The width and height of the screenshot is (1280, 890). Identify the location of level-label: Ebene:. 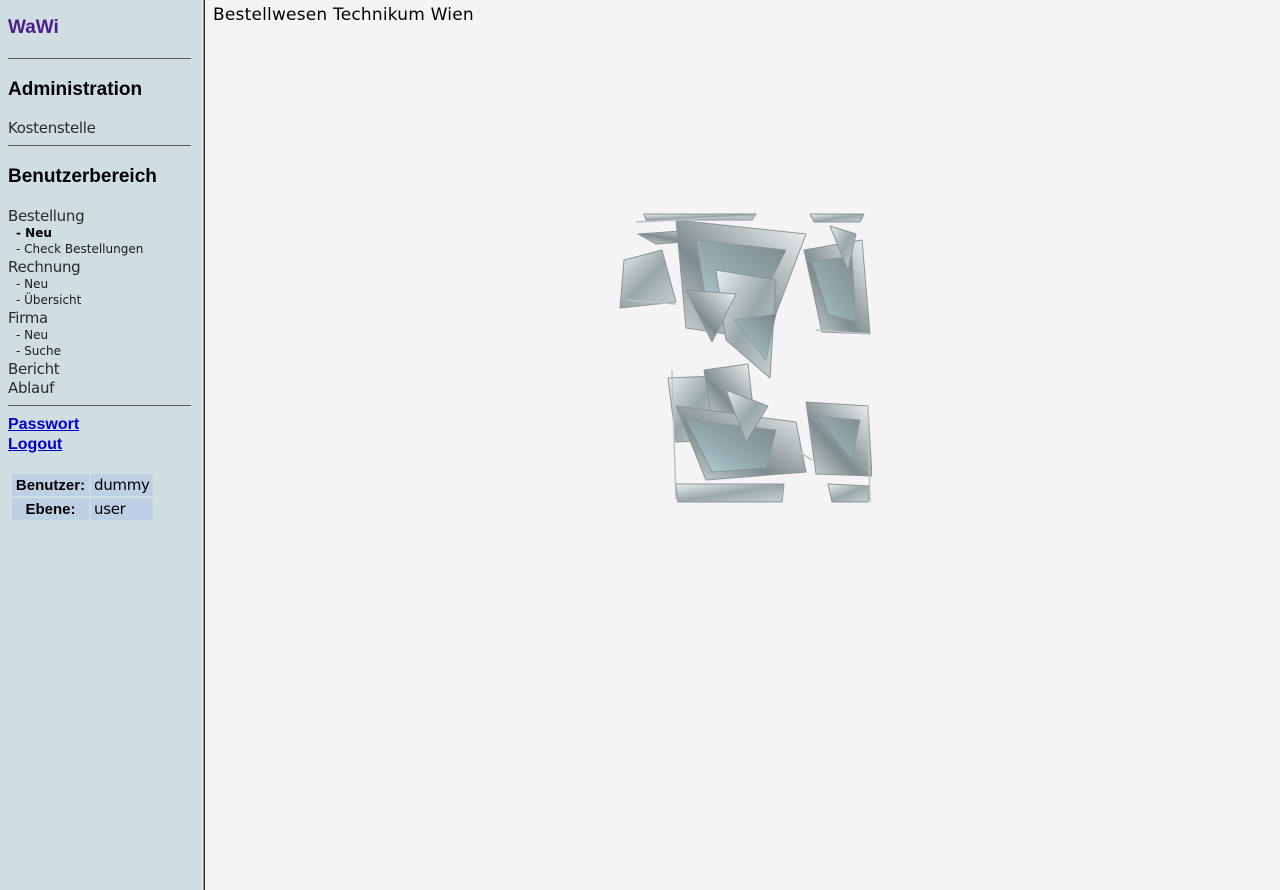
(50, 509).